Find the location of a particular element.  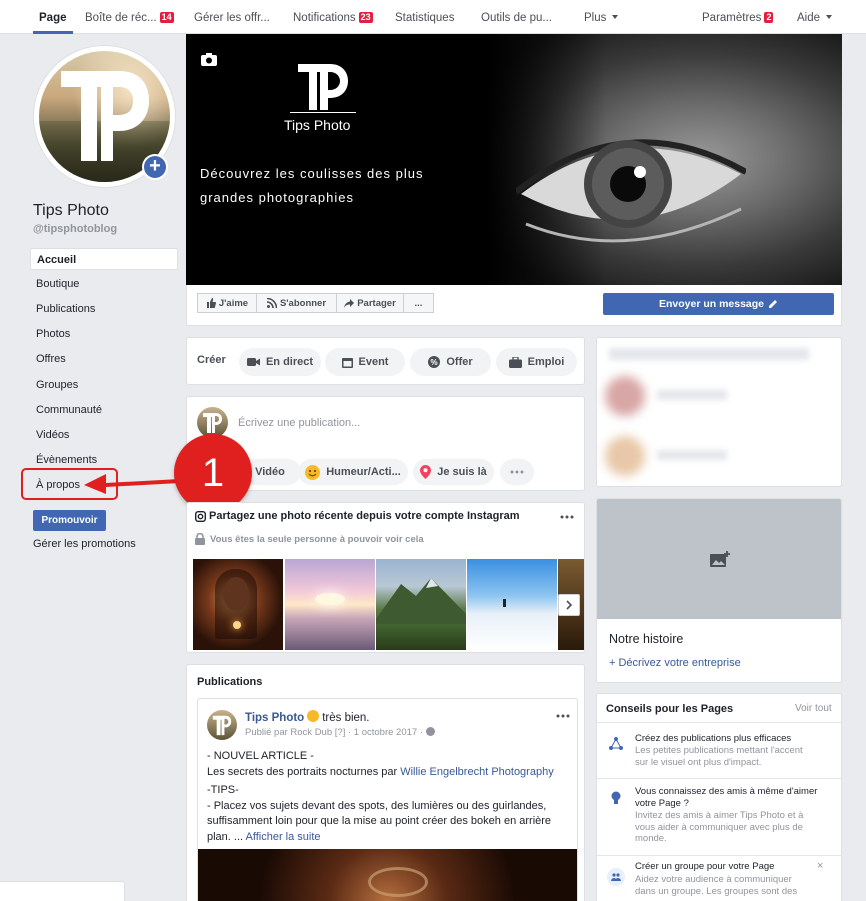

tips-photo-cover-logo-icon is located at coordinates (323, 87).